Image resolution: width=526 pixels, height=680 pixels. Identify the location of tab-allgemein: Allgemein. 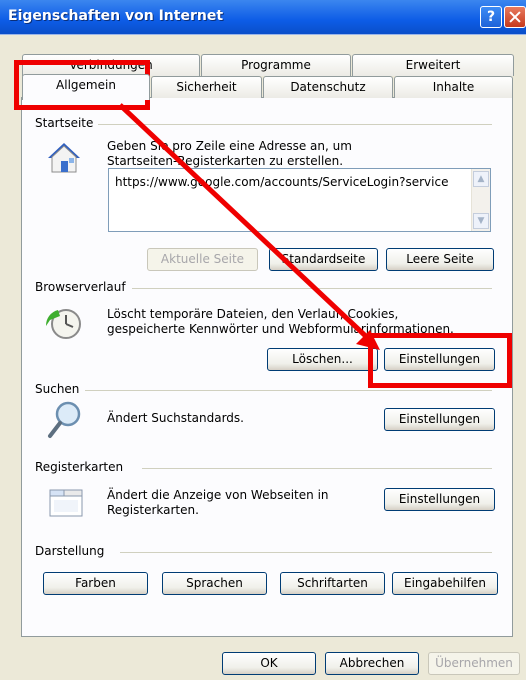
(86, 87).